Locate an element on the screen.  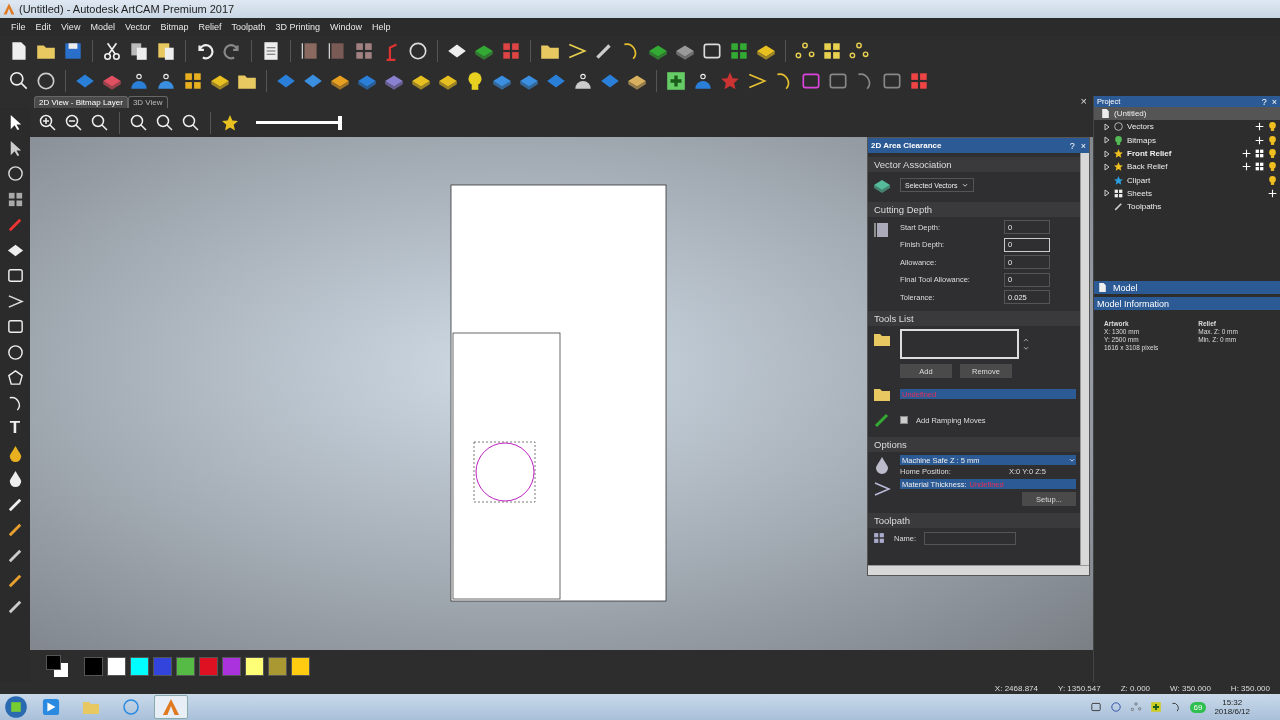
pentagon-icon is located at coordinates (15, 377).